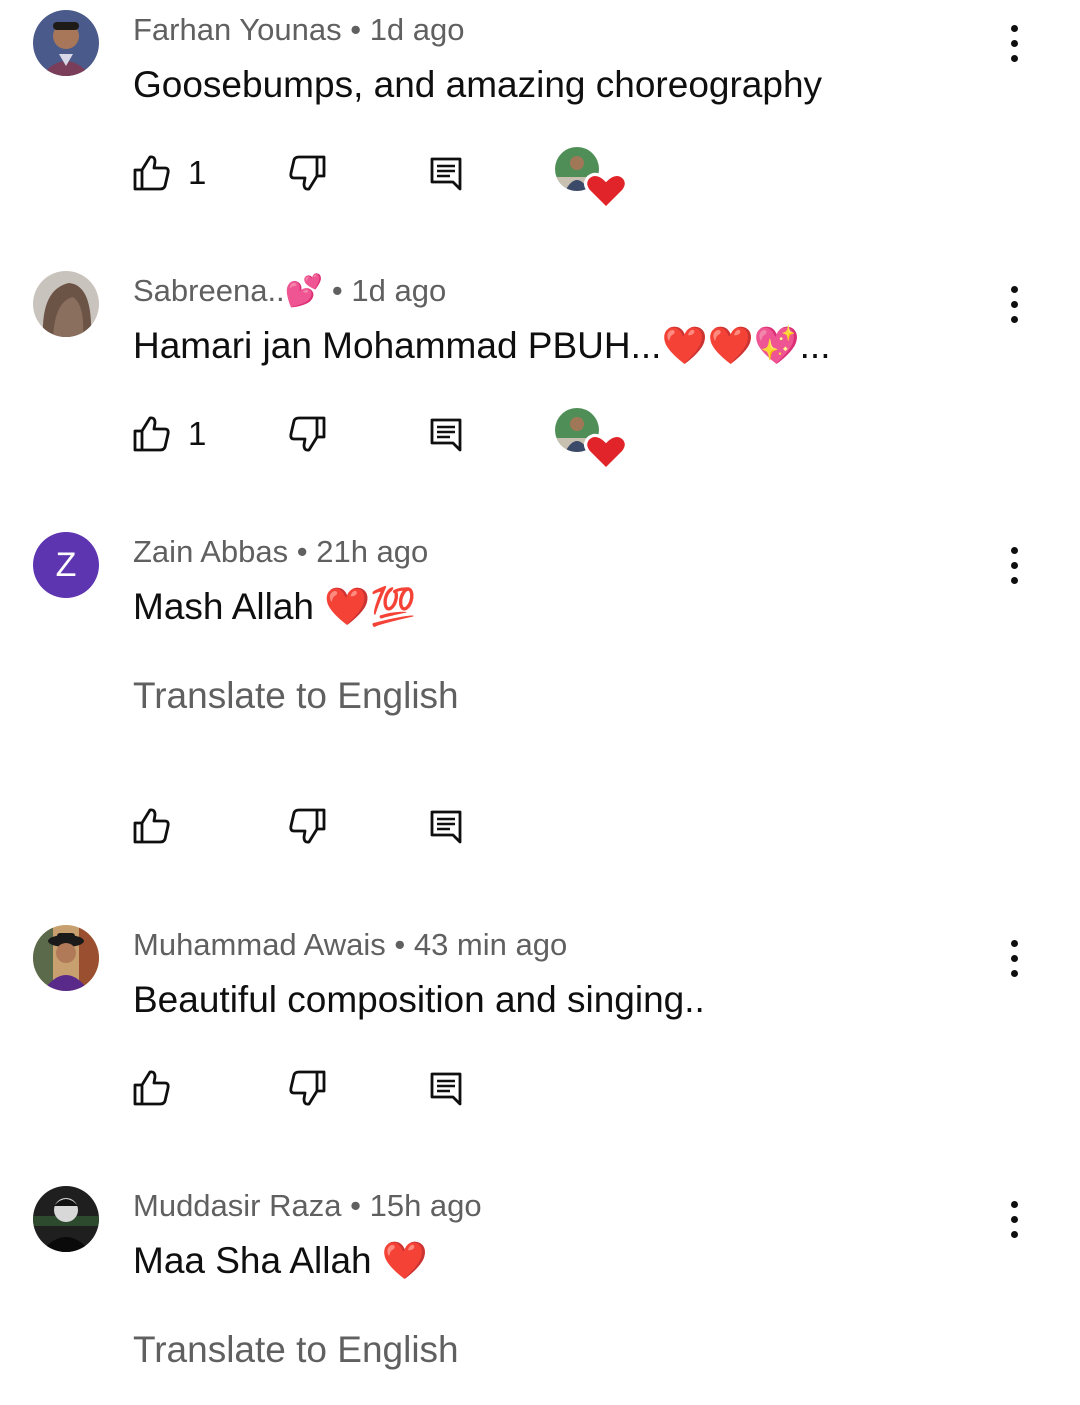  I want to click on comment-header: Farhan Younas • 1d ago, so click(299, 30).